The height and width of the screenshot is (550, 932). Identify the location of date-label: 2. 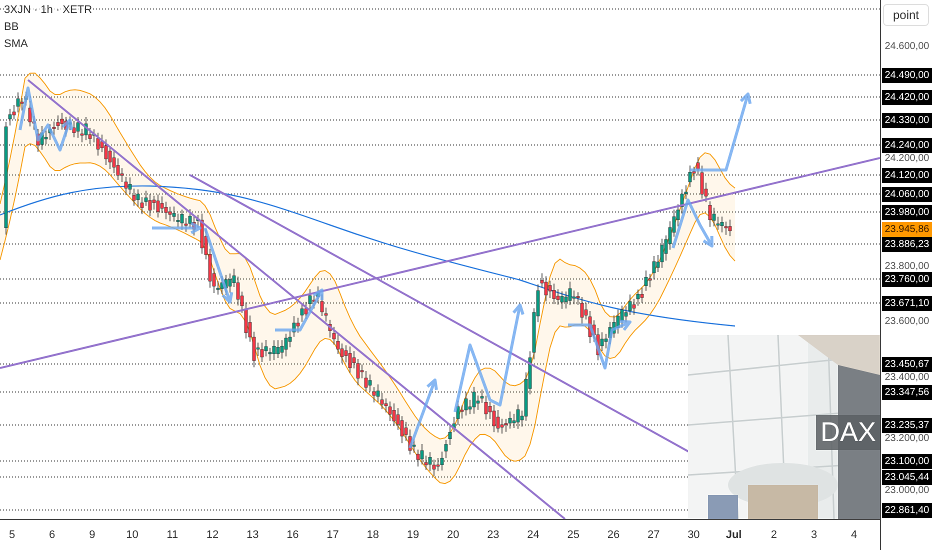
(774, 535).